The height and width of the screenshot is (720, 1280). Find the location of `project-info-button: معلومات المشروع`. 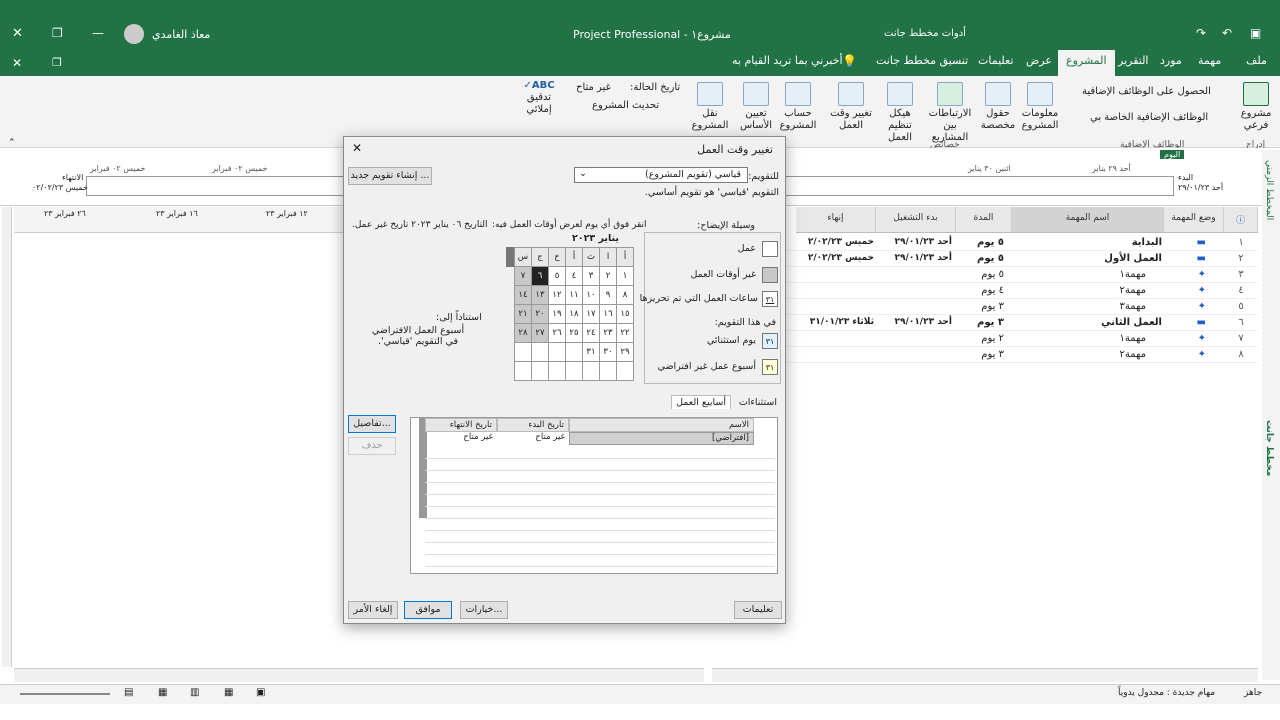

project-info-button: معلومات المشروع is located at coordinates (1040, 107).